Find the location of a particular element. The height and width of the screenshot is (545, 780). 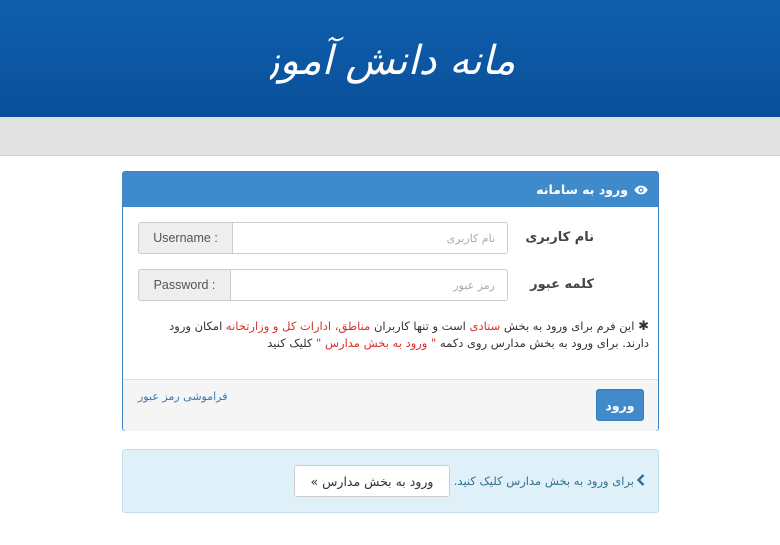

calligraphy-logo-icon: سامانه دانش آموزی is located at coordinates (395, 60).